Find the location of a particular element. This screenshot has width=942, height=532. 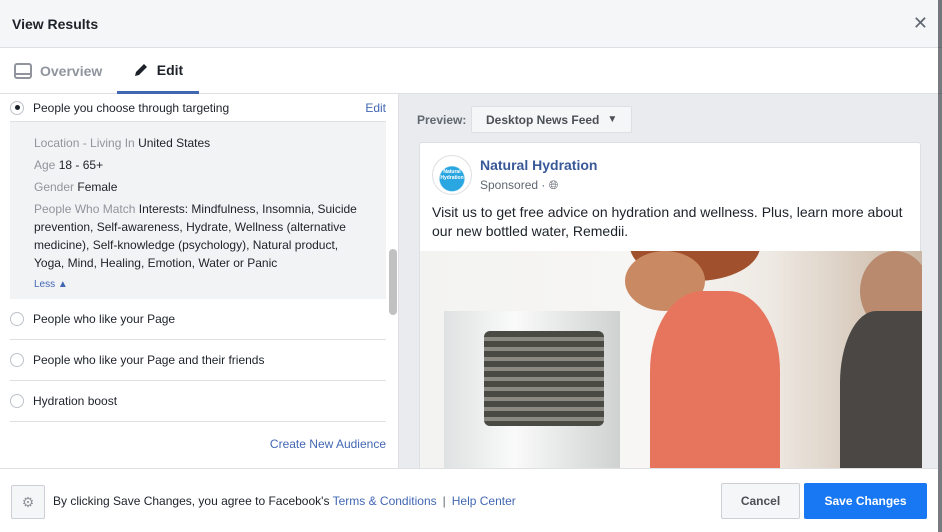

tab-label: Edit is located at coordinates (170, 69).